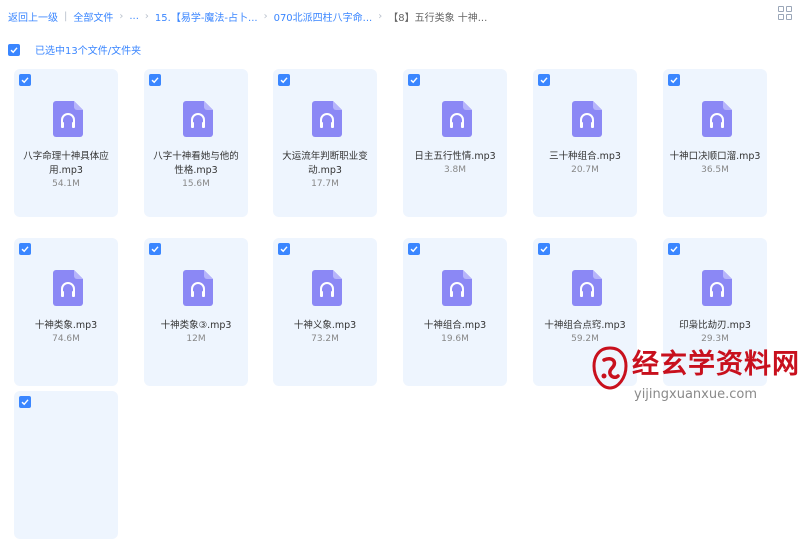  I want to click on file-card: 十神义象.mp3 73.2M, so click(325, 312).